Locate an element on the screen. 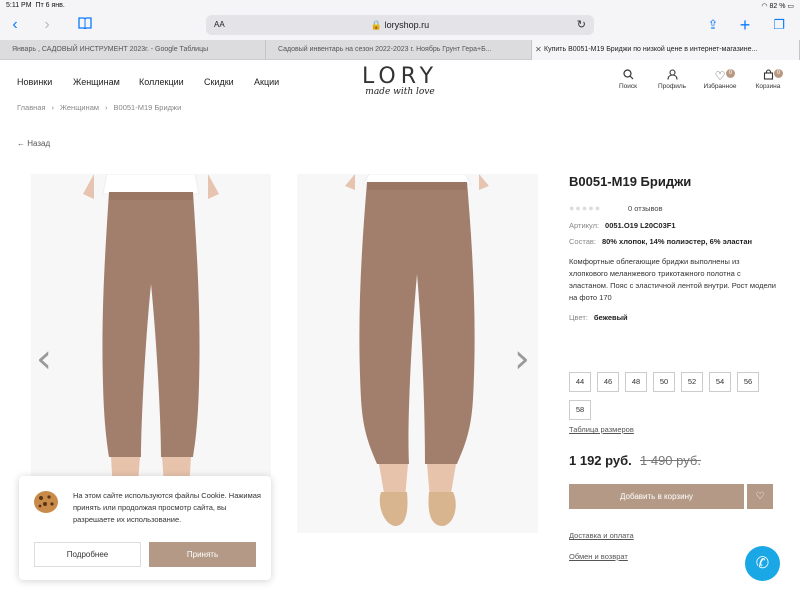  cart-badge: 0 is located at coordinates (778, 73).